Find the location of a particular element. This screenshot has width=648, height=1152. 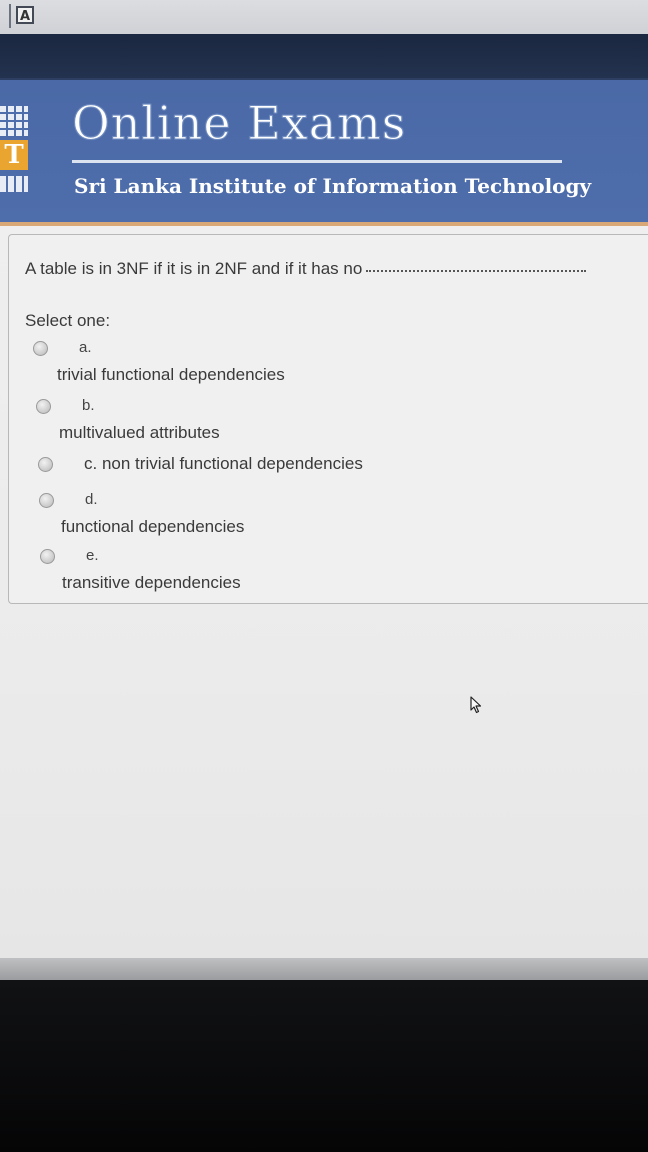

title-underline is located at coordinates (317, 161).